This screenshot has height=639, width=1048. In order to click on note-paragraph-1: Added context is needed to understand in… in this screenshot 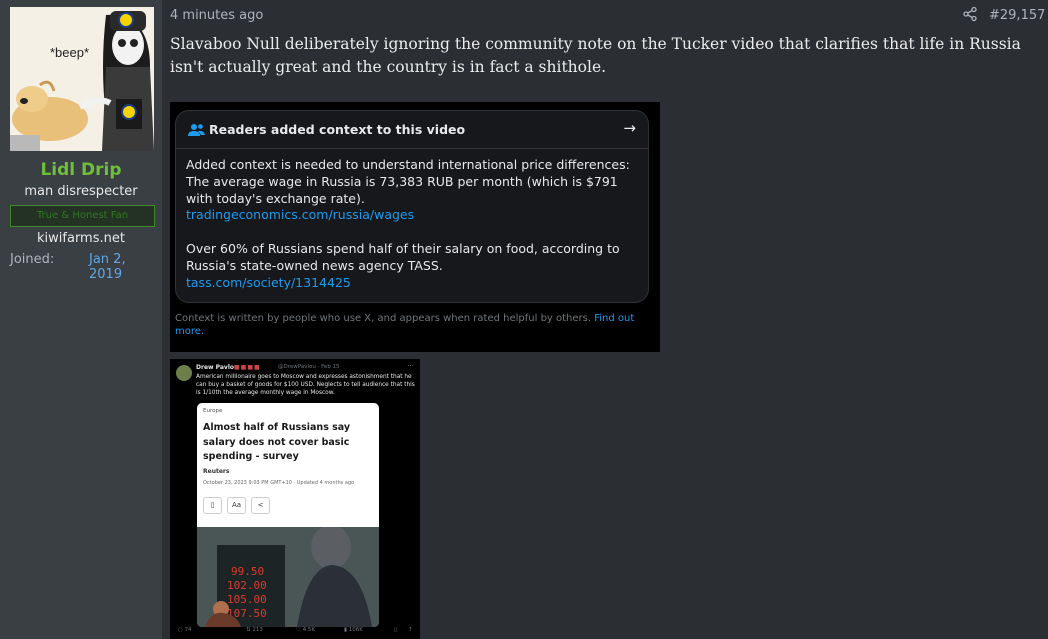, I will do `click(408, 181)`.